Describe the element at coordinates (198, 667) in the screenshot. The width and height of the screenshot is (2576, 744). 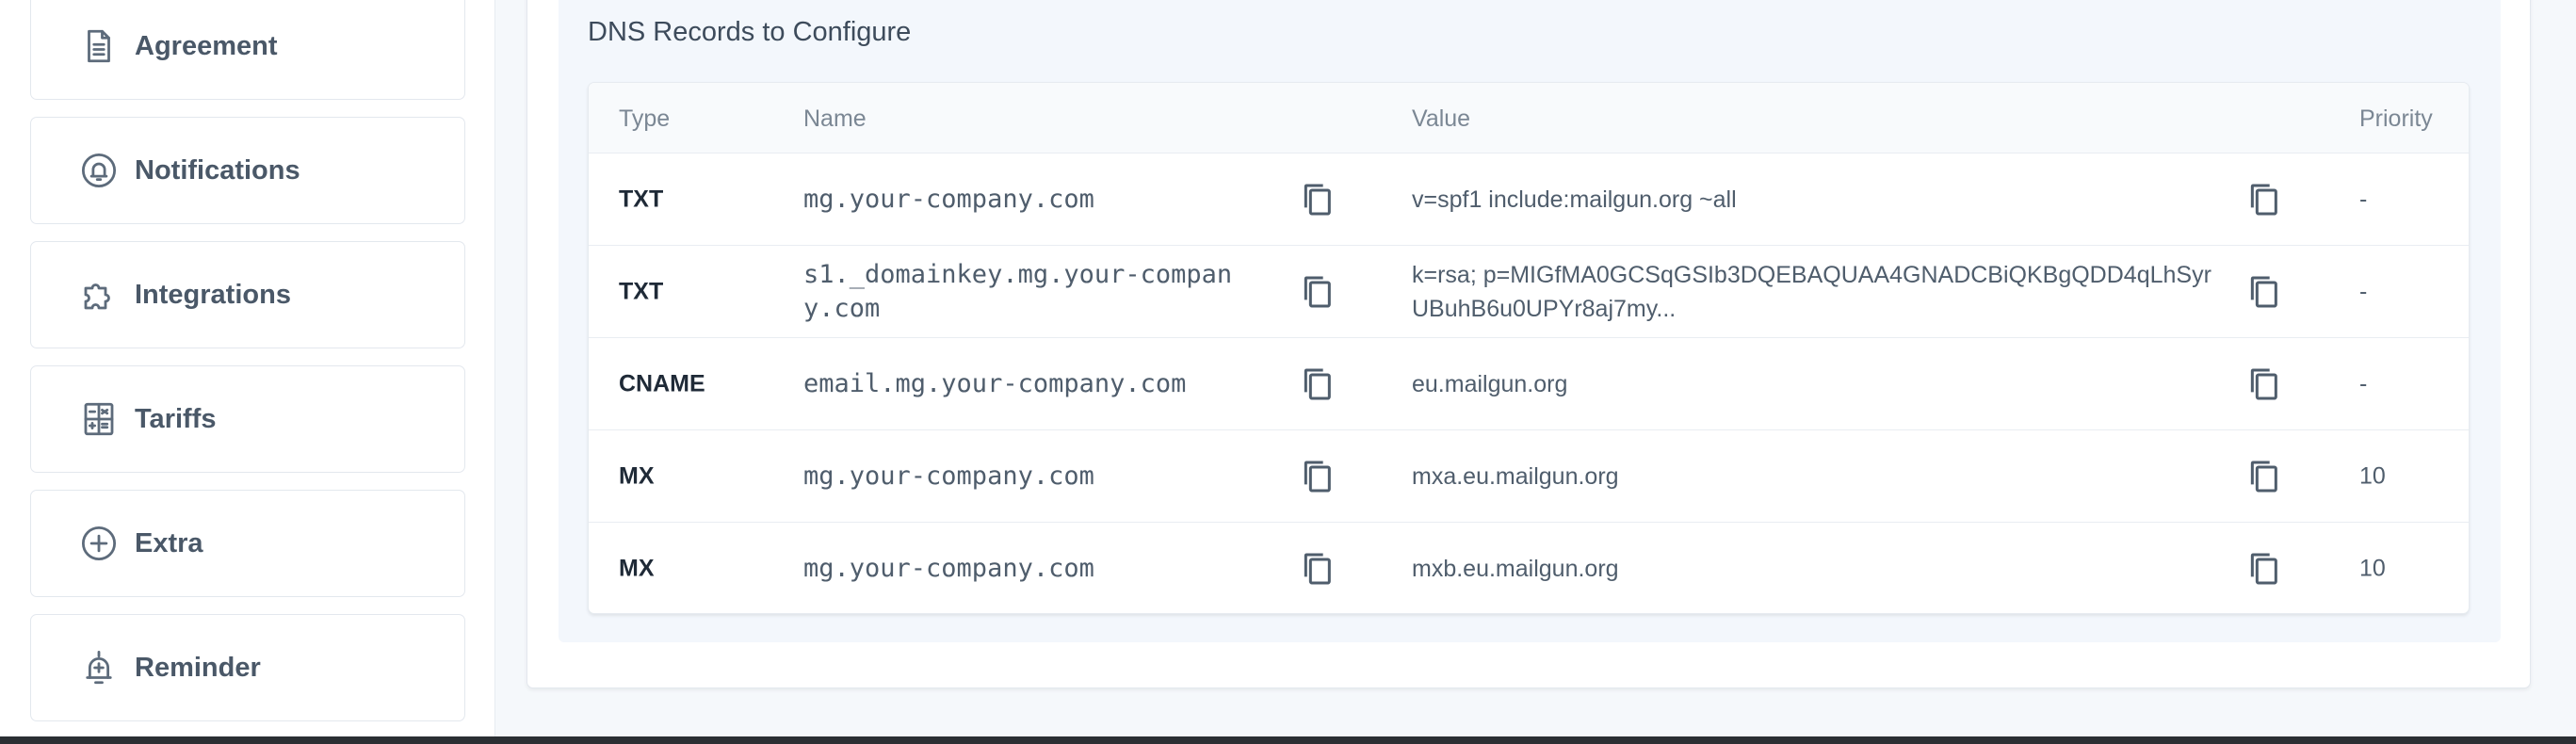
I see `sidebar-item-label: Reminder` at that location.